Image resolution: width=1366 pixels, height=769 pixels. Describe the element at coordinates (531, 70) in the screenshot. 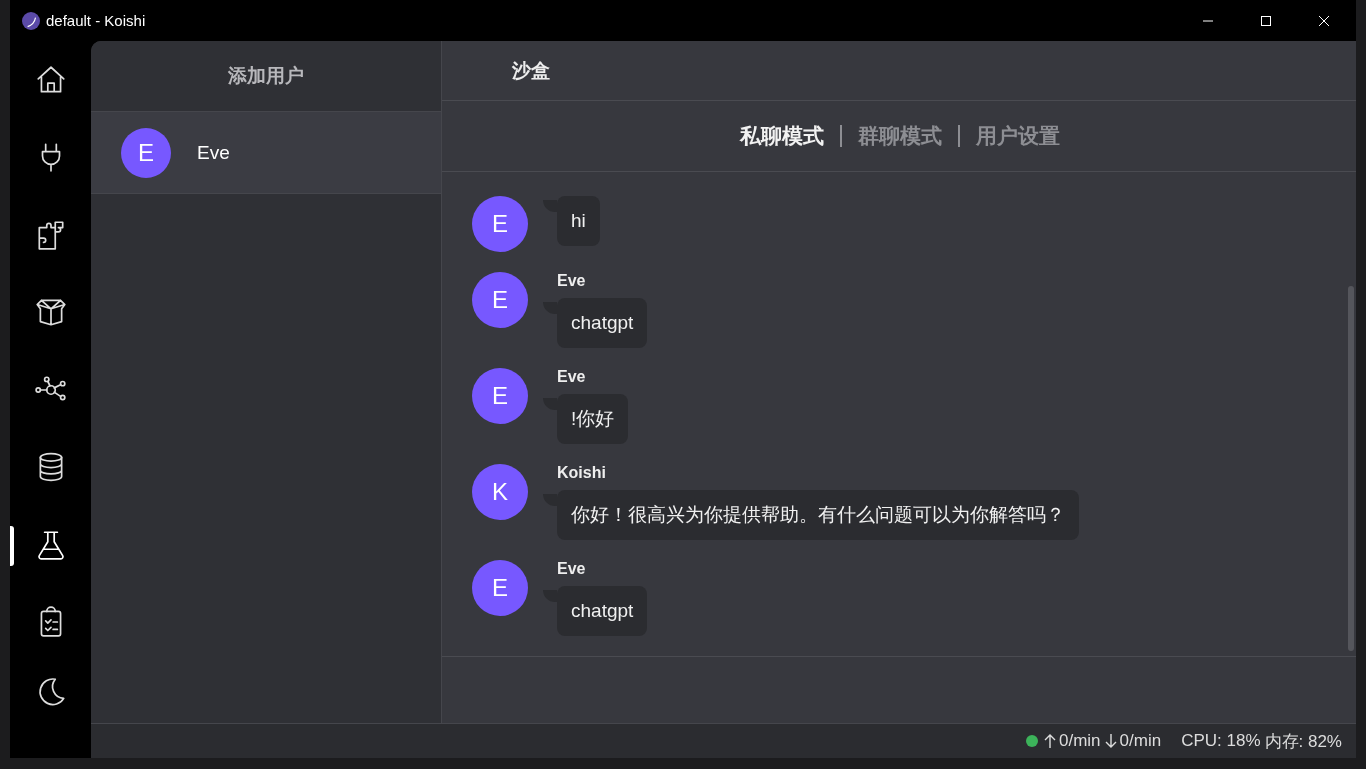

I see `page-title: 沙盒` at that location.